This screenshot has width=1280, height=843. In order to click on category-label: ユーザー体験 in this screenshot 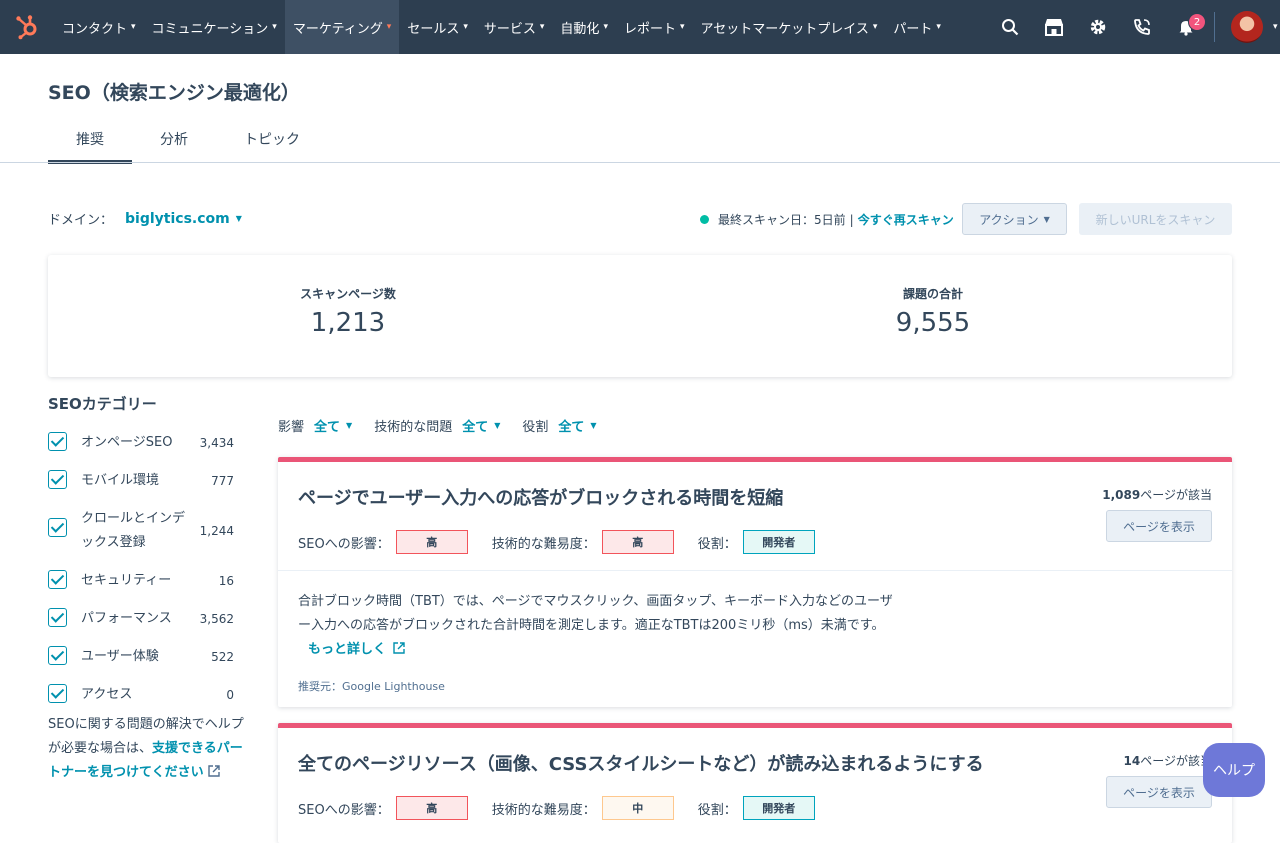, I will do `click(120, 656)`.